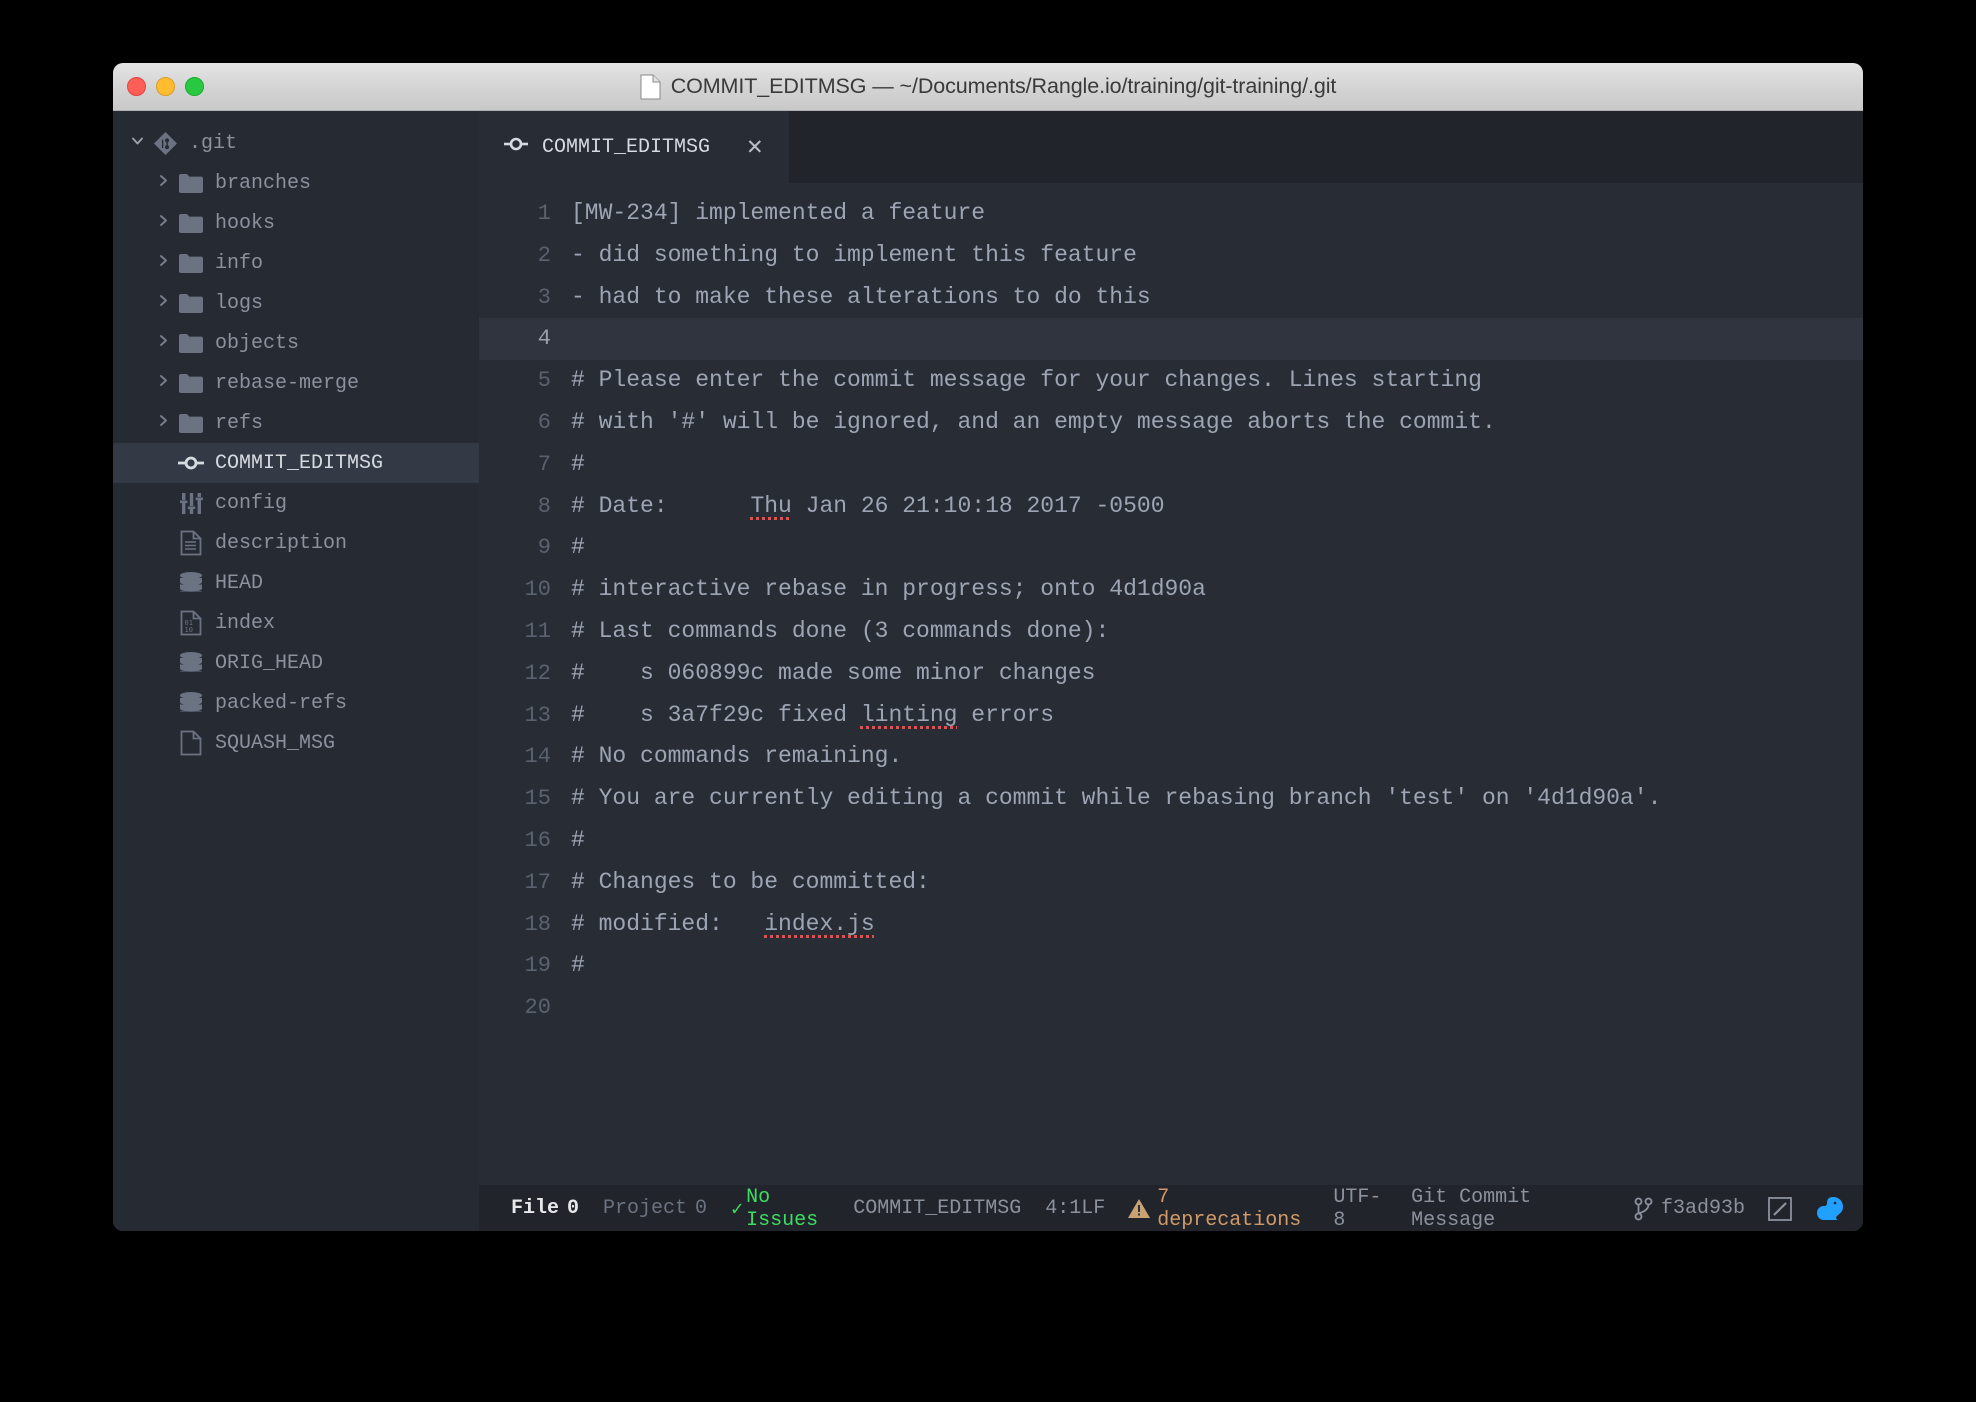 Image resolution: width=1976 pixels, height=1402 pixels. What do you see at coordinates (655, 1208) in the screenshot?
I see `status-project-count: Project 0` at bounding box center [655, 1208].